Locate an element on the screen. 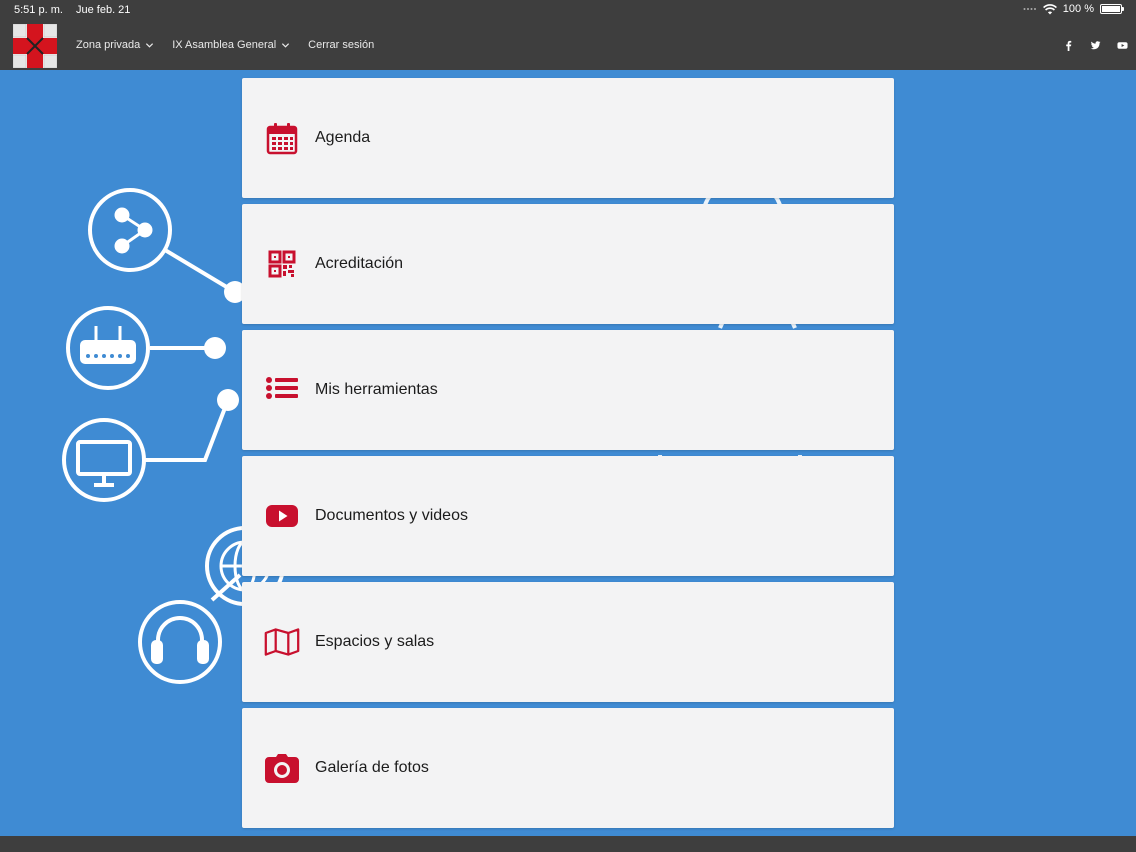  signal-dots-icon is located at coordinates (1029, 9).